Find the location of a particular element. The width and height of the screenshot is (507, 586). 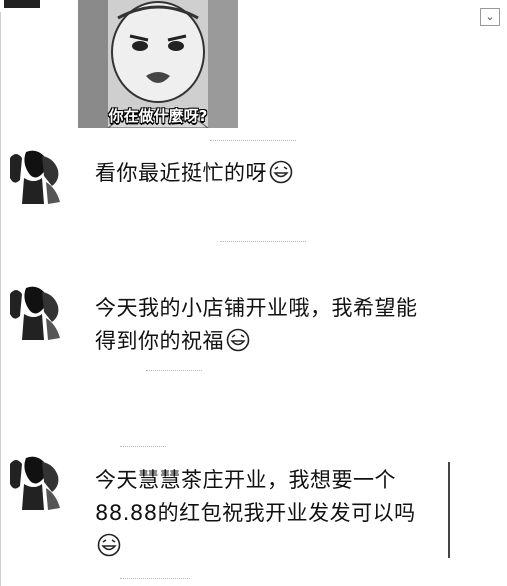

message-3-line-2: 88.88的红包祝我开业发发可以吗 is located at coordinates (255, 513).